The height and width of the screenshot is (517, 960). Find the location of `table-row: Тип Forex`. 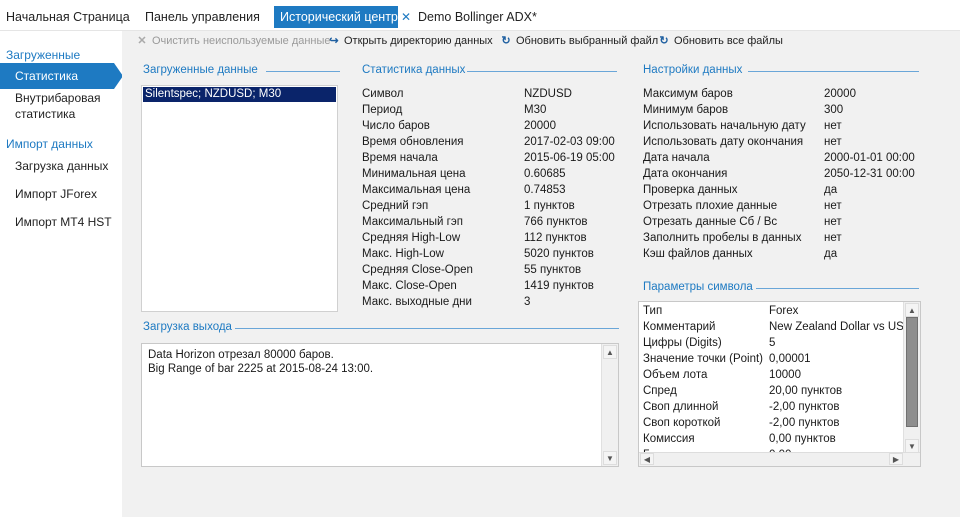

table-row: Тип Forex is located at coordinates (774, 311).